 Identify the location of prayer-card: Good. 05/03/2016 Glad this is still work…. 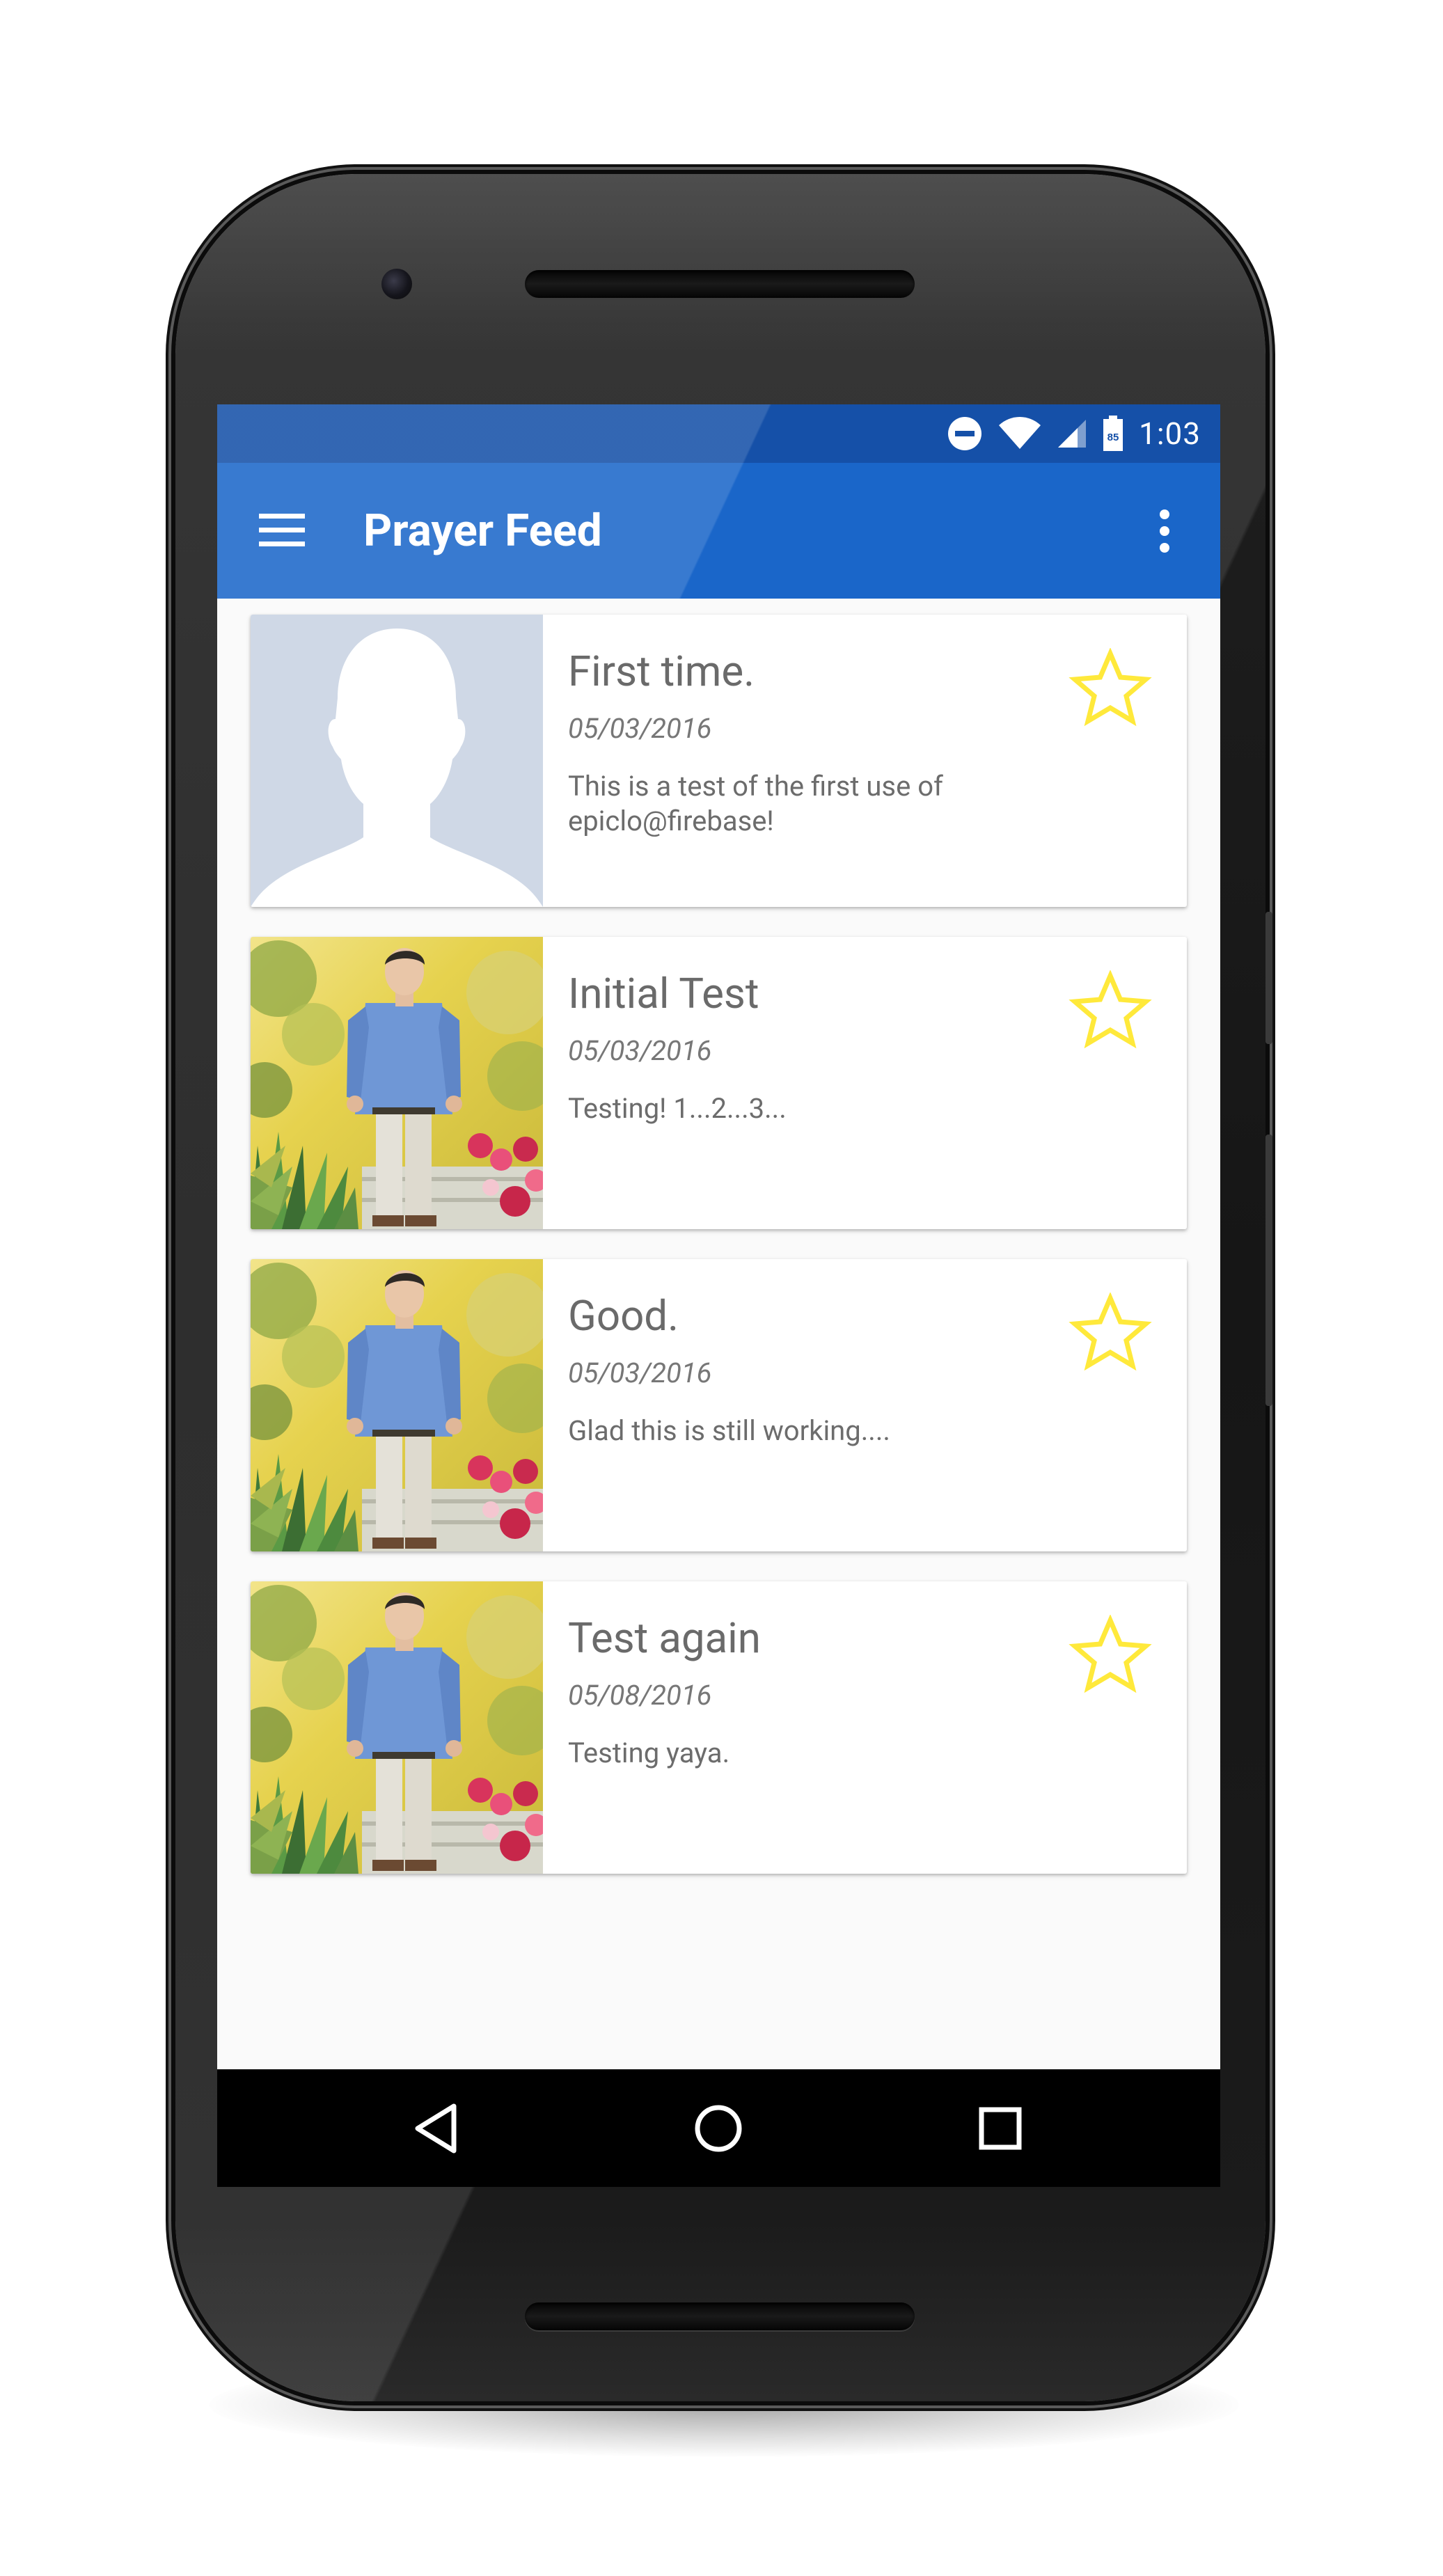
(719, 1405).